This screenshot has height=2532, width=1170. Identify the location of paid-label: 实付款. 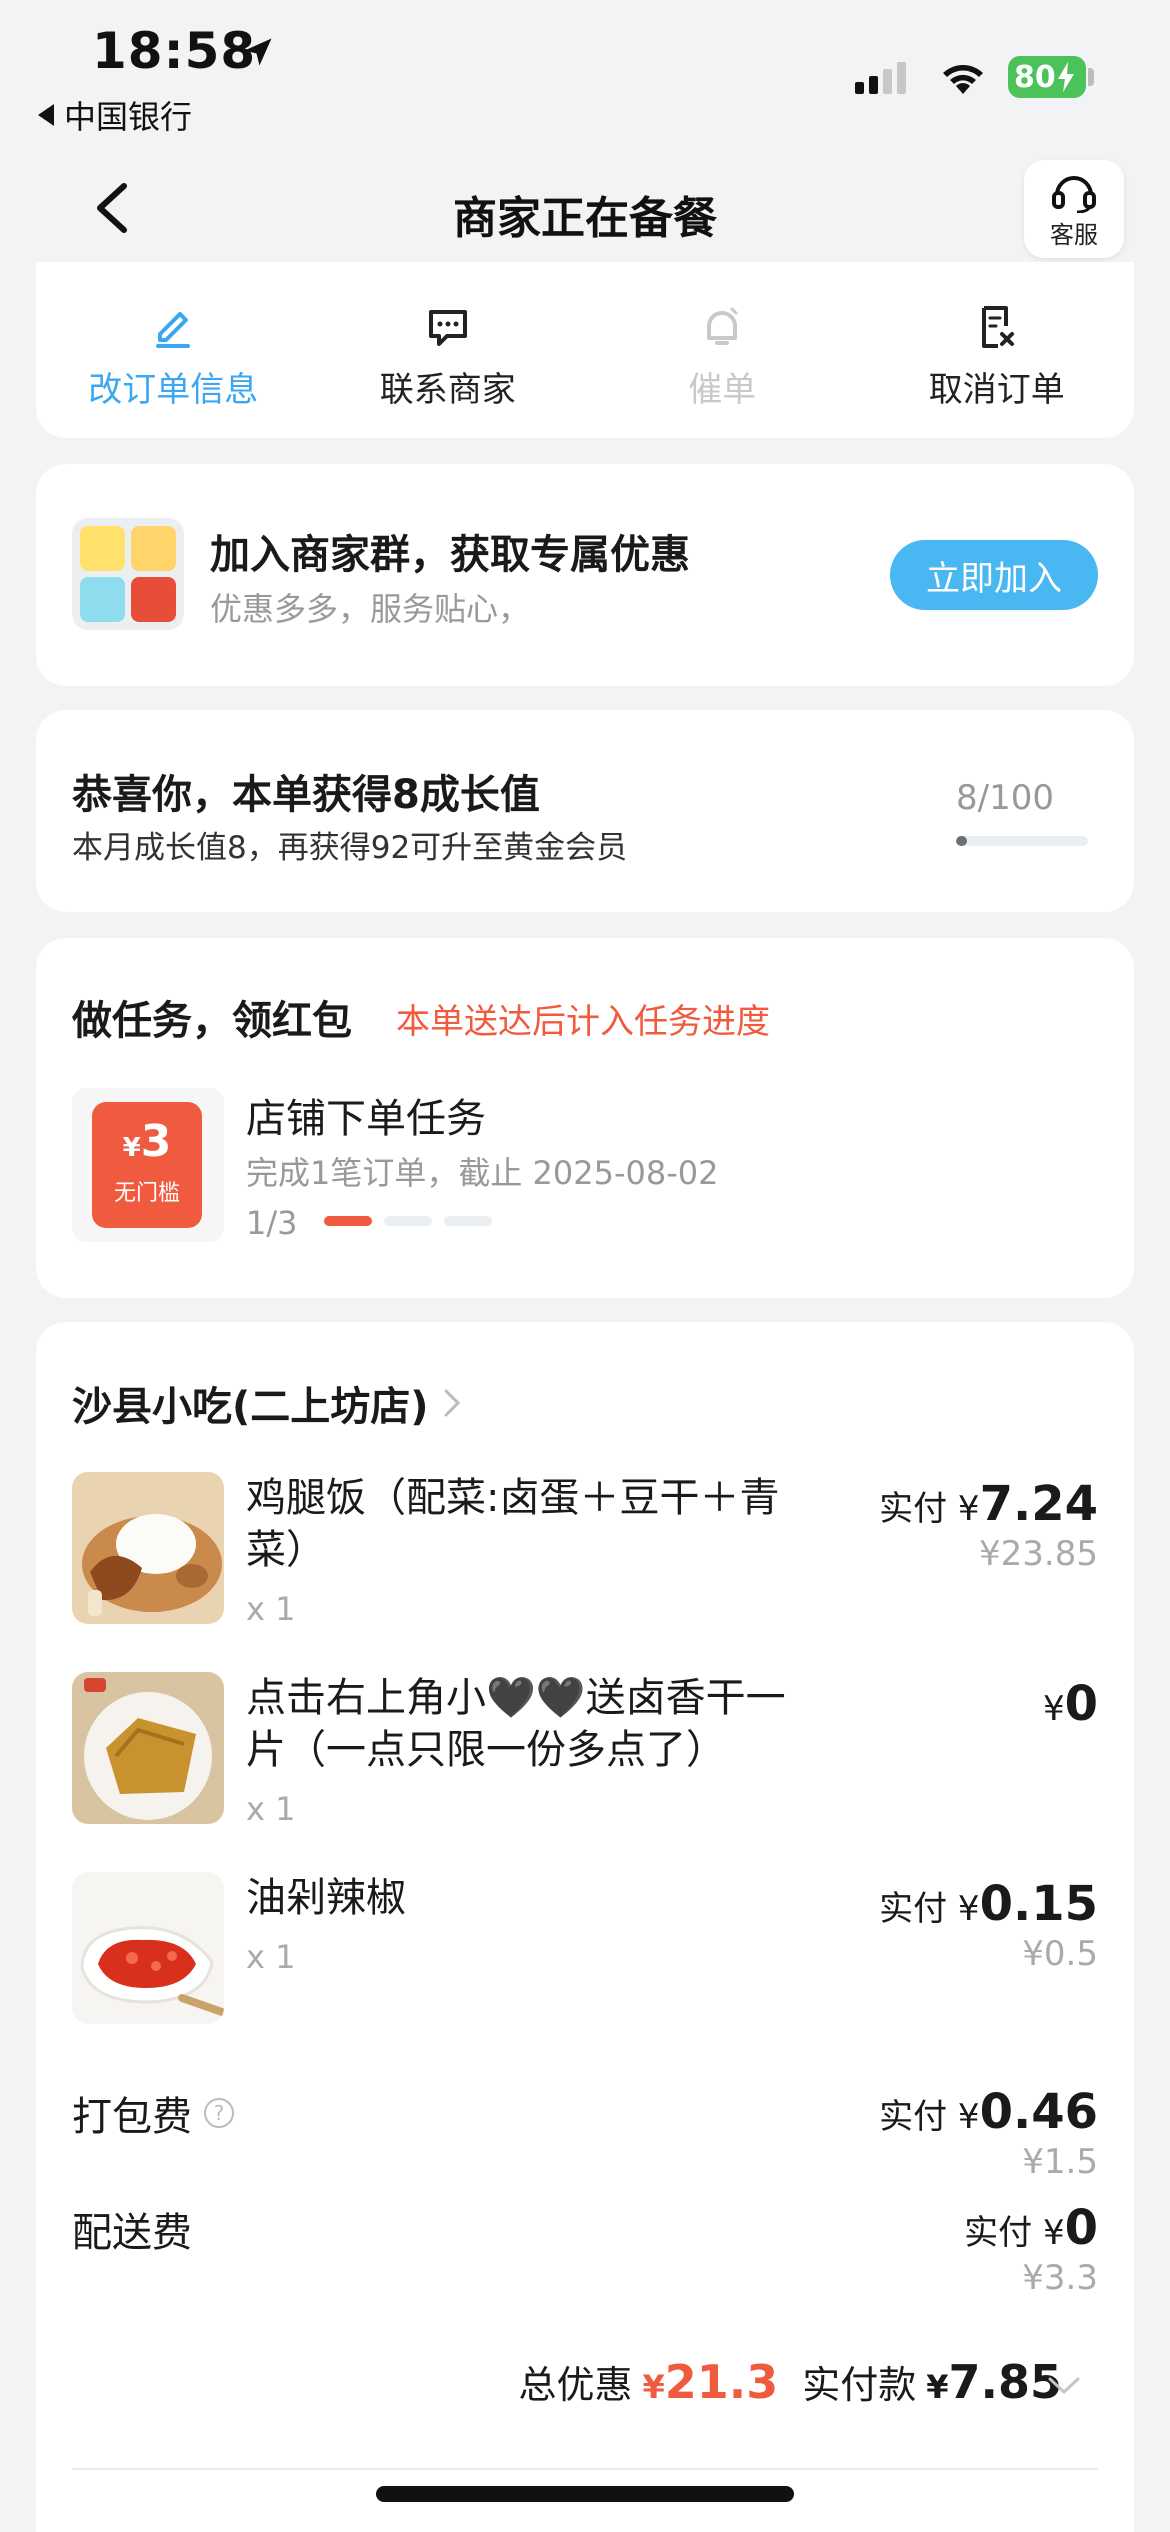
(859, 2385).